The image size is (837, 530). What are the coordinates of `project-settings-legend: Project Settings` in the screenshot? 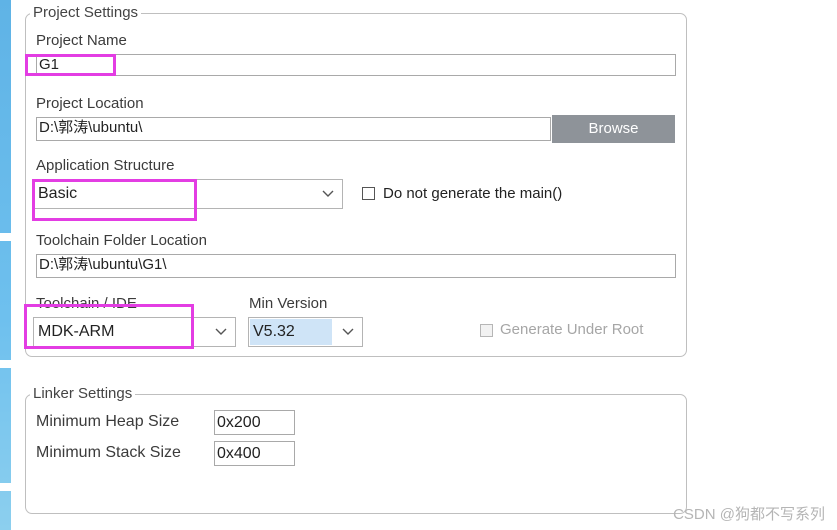 It's located at (86, 12).